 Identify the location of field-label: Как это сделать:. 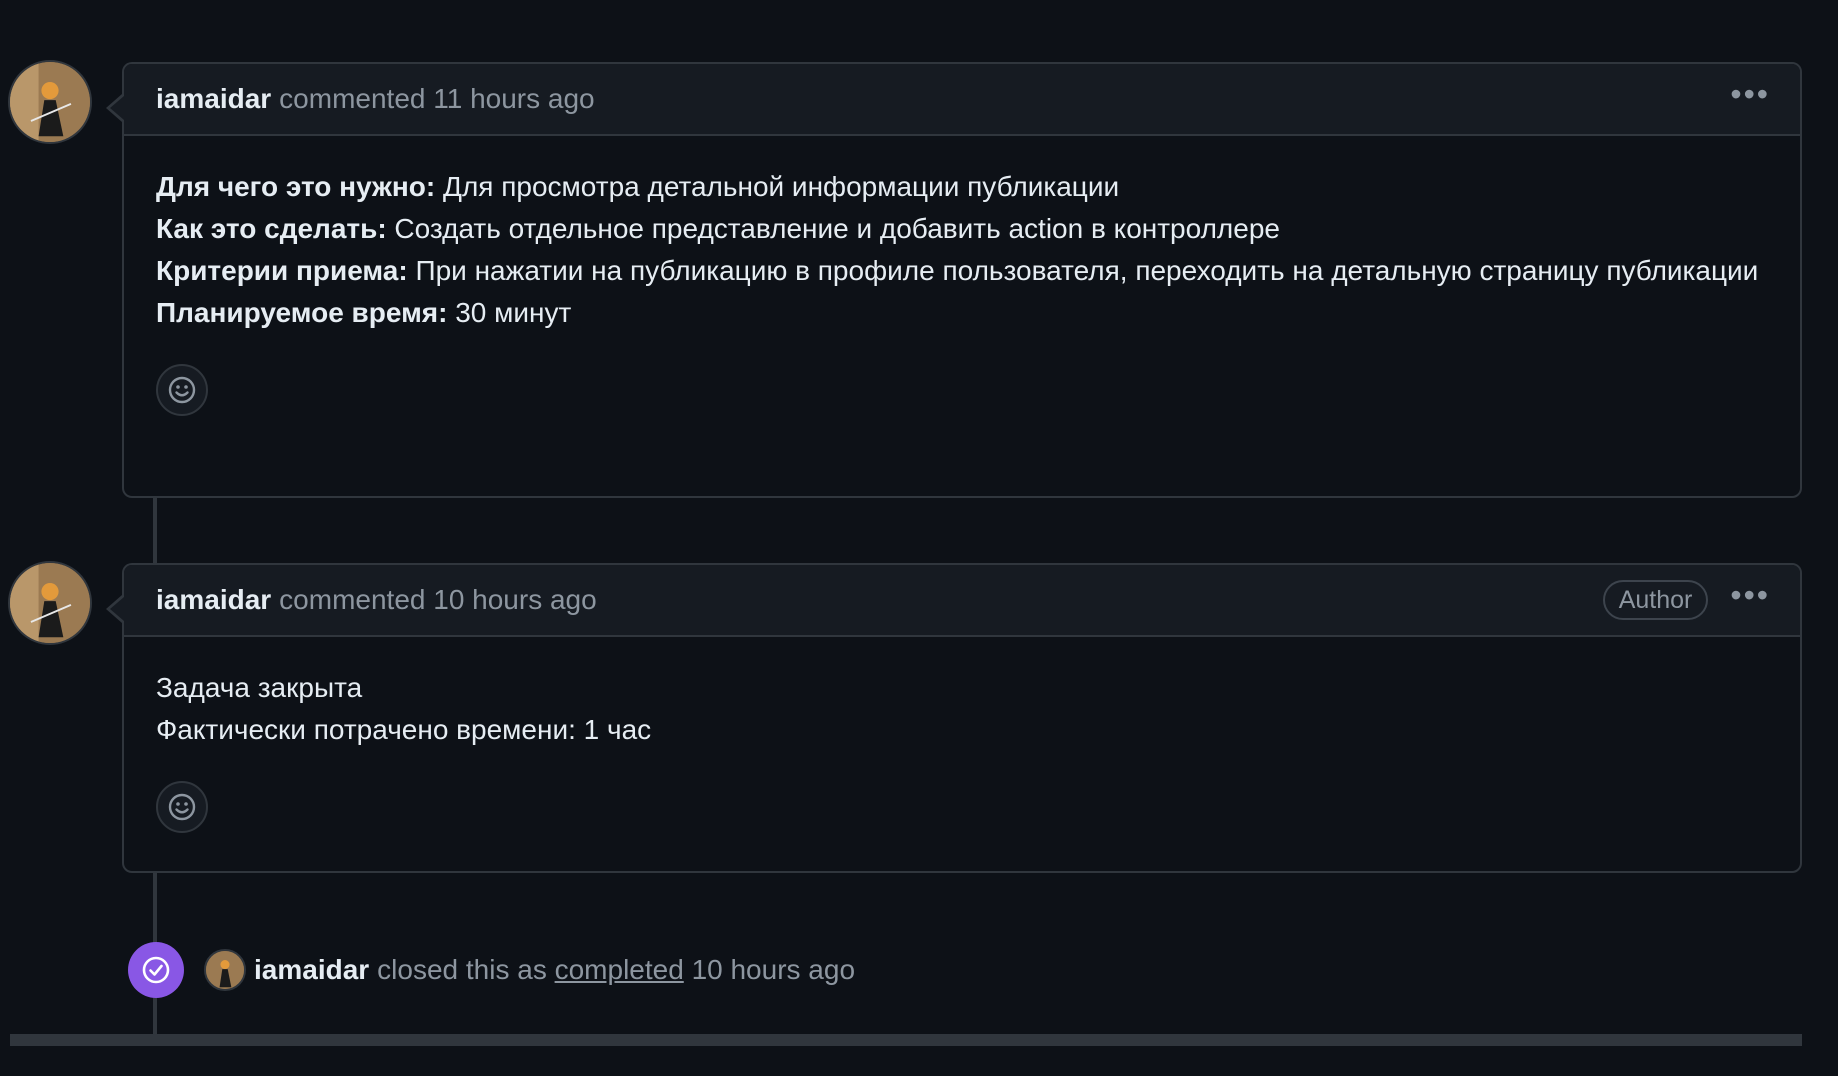
(271, 228).